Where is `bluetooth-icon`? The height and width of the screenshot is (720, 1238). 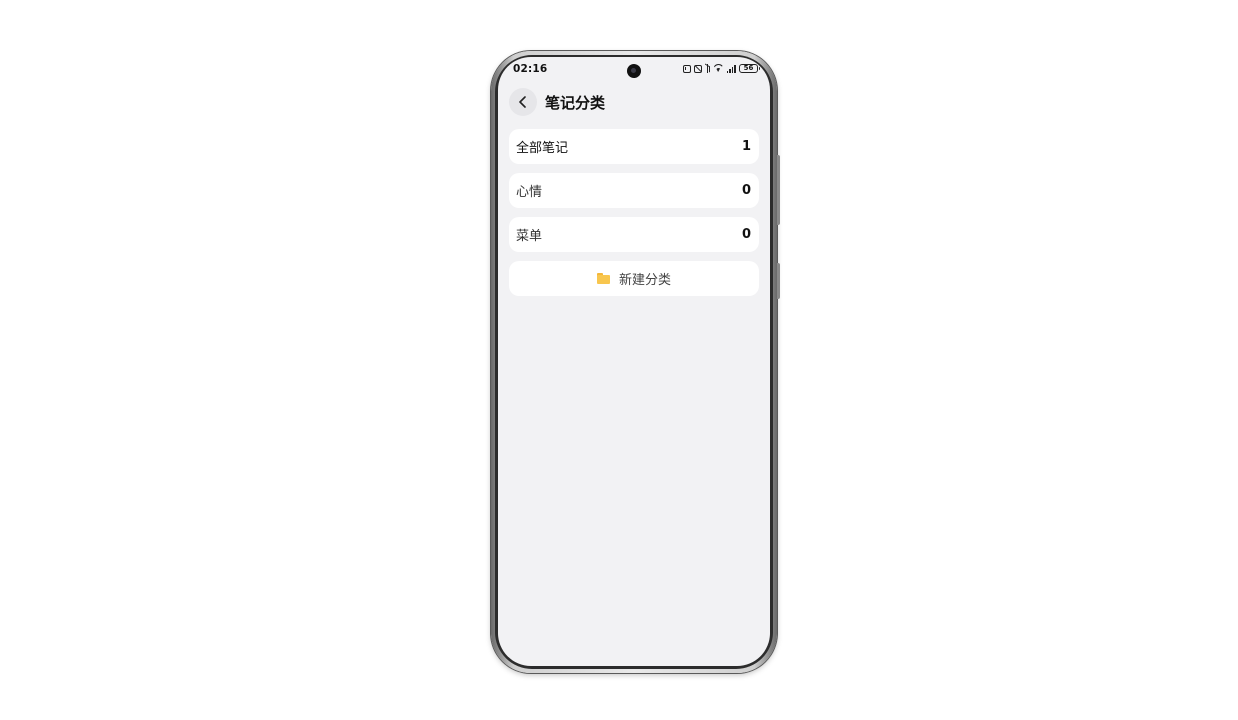
bluetooth-icon is located at coordinates (707, 68).